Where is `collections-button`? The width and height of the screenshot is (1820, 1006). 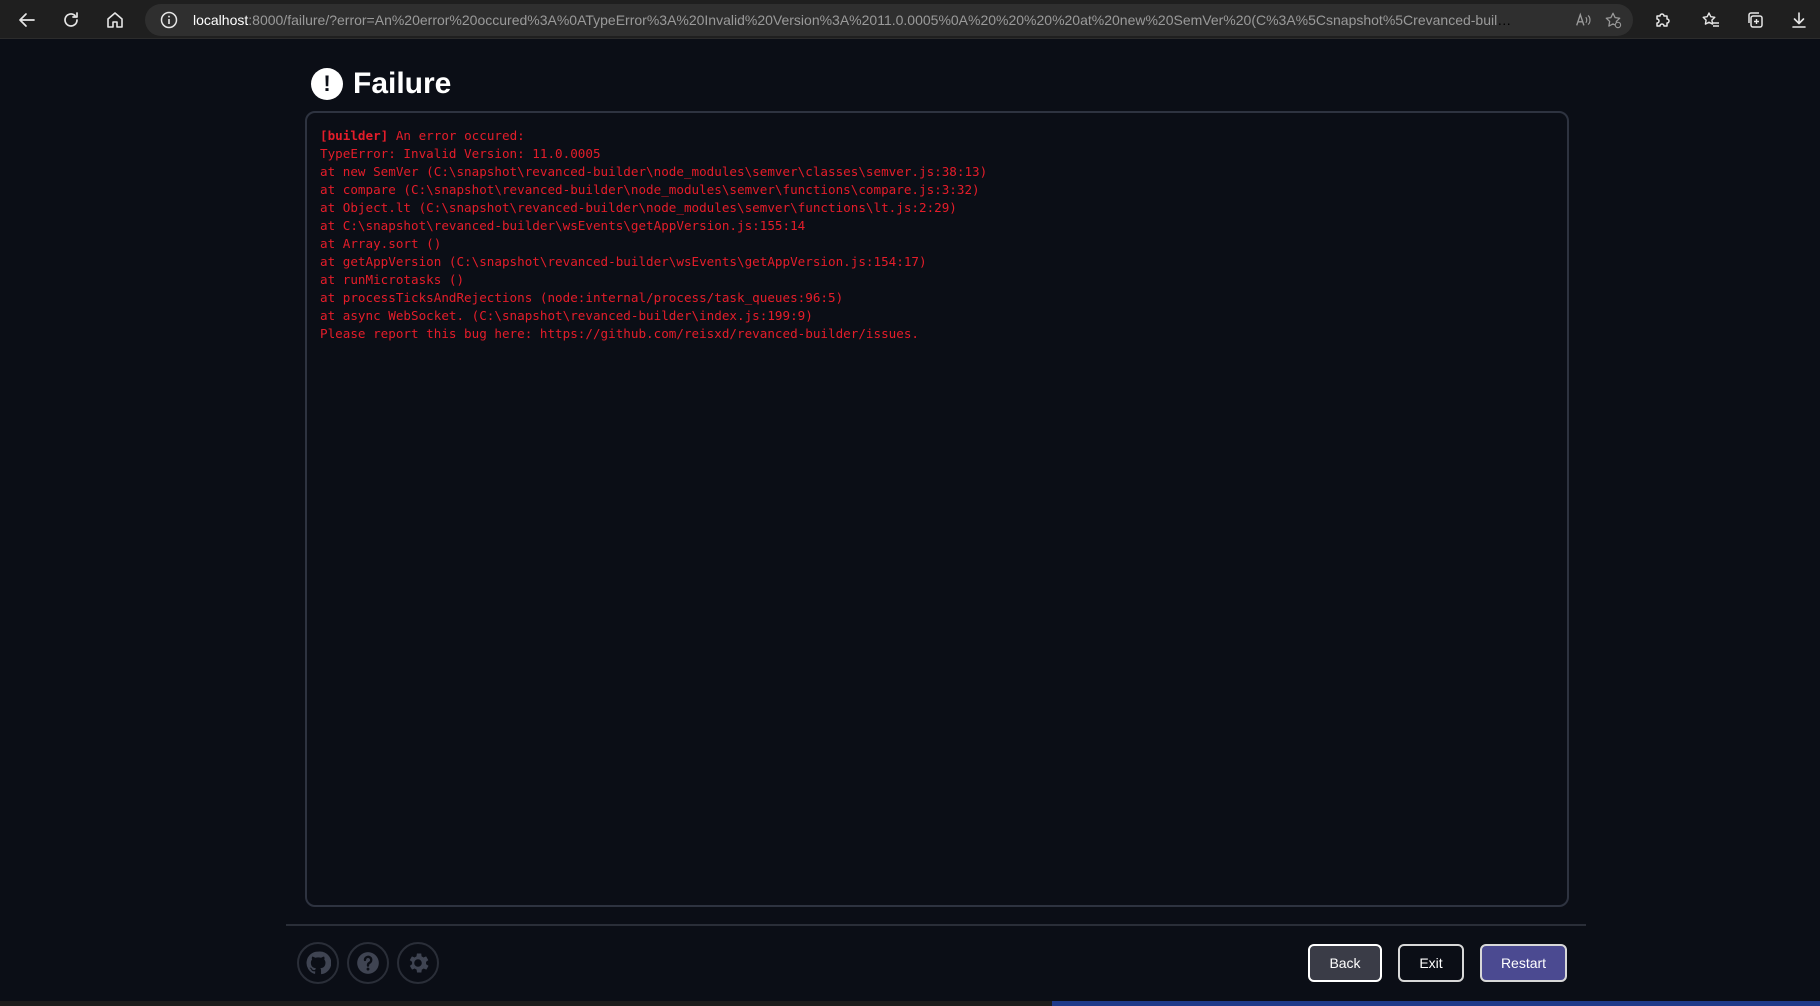 collections-button is located at coordinates (1755, 20).